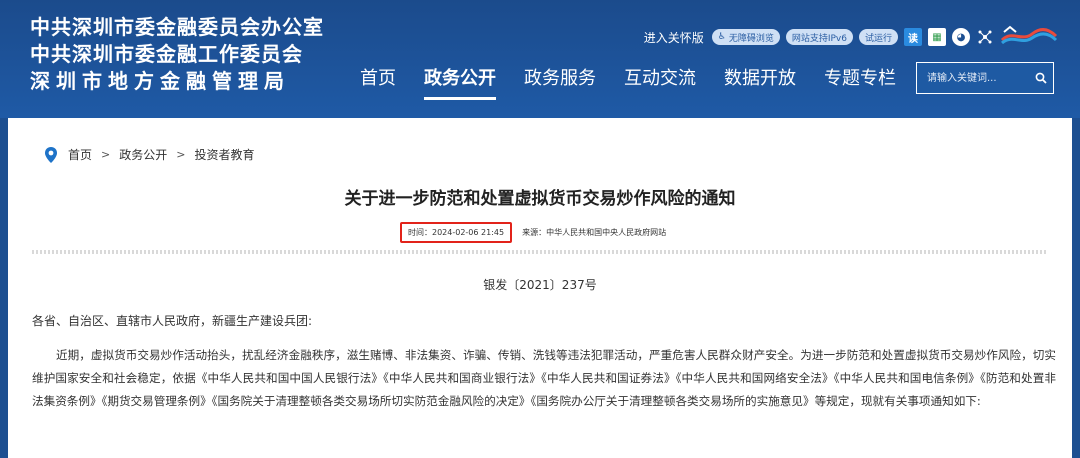  I want to click on care-version-link: 进入关怀版, so click(674, 37).